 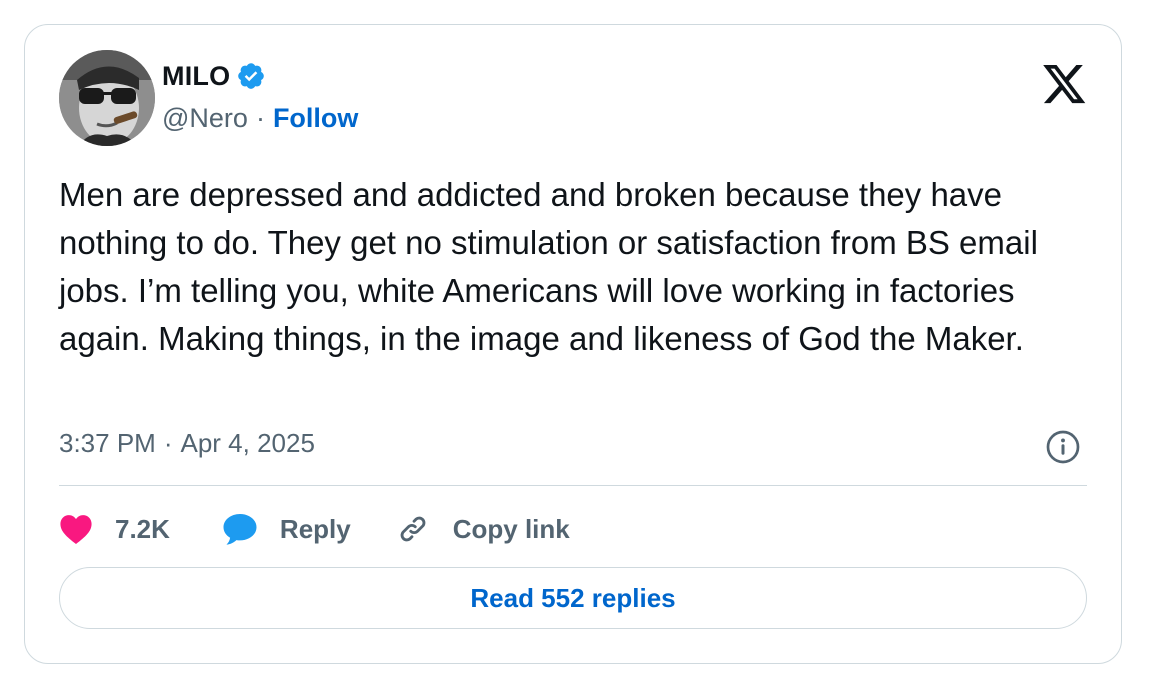 What do you see at coordinates (315, 118) in the screenshot?
I see `follow-button: Follow` at bounding box center [315, 118].